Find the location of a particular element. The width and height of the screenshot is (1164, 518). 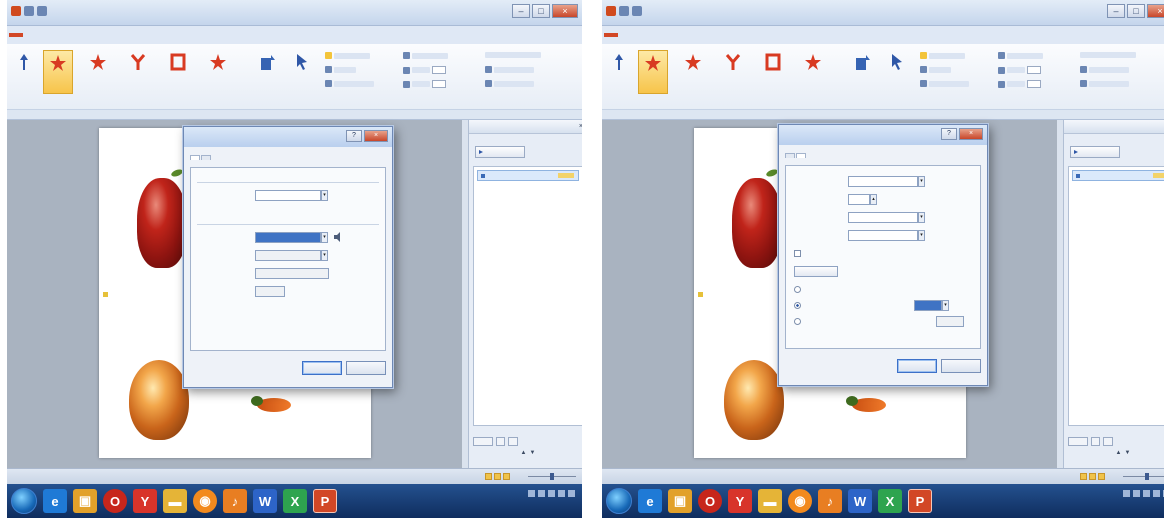

duration-dropdown: ▾ is located at coordinates (921, 217).